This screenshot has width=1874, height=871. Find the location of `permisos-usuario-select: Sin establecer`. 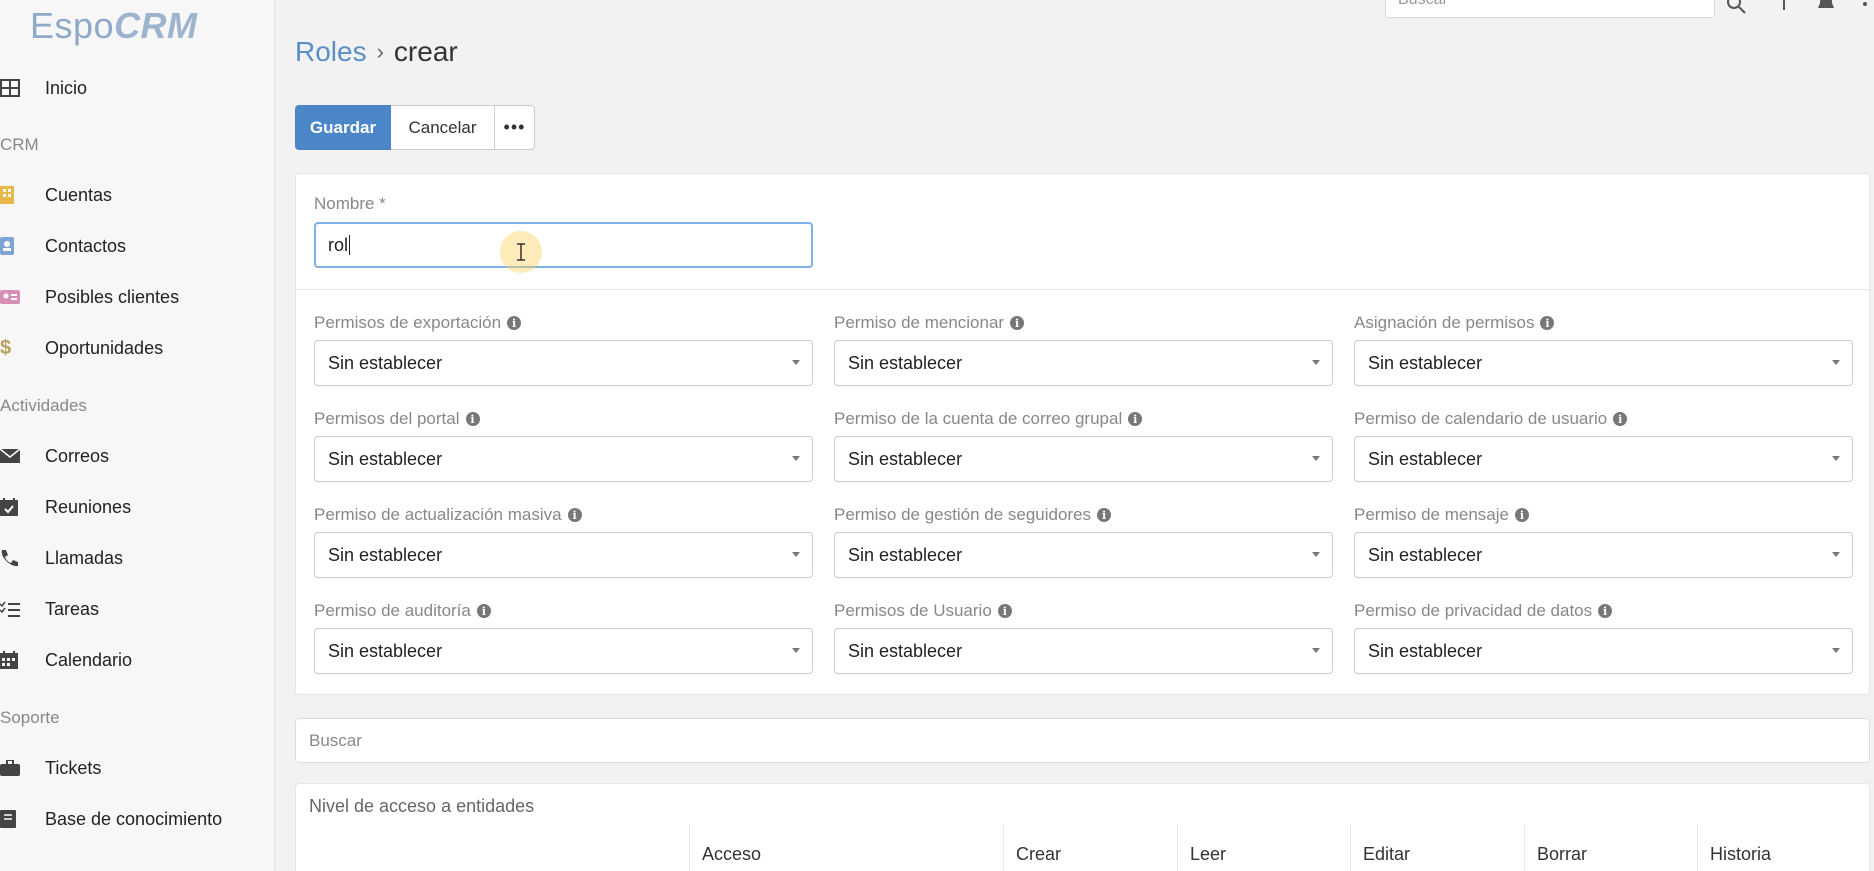

permisos-usuario-select: Sin establecer is located at coordinates (1083, 651).